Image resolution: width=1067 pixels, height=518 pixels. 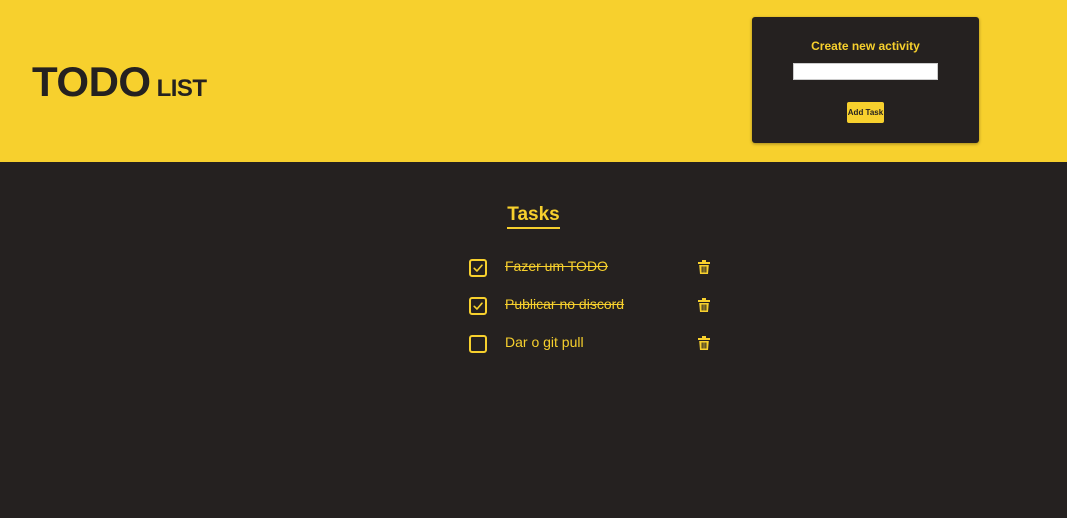 I want to click on tasks-heading-wrap: Tasks, so click(x=533, y=216).